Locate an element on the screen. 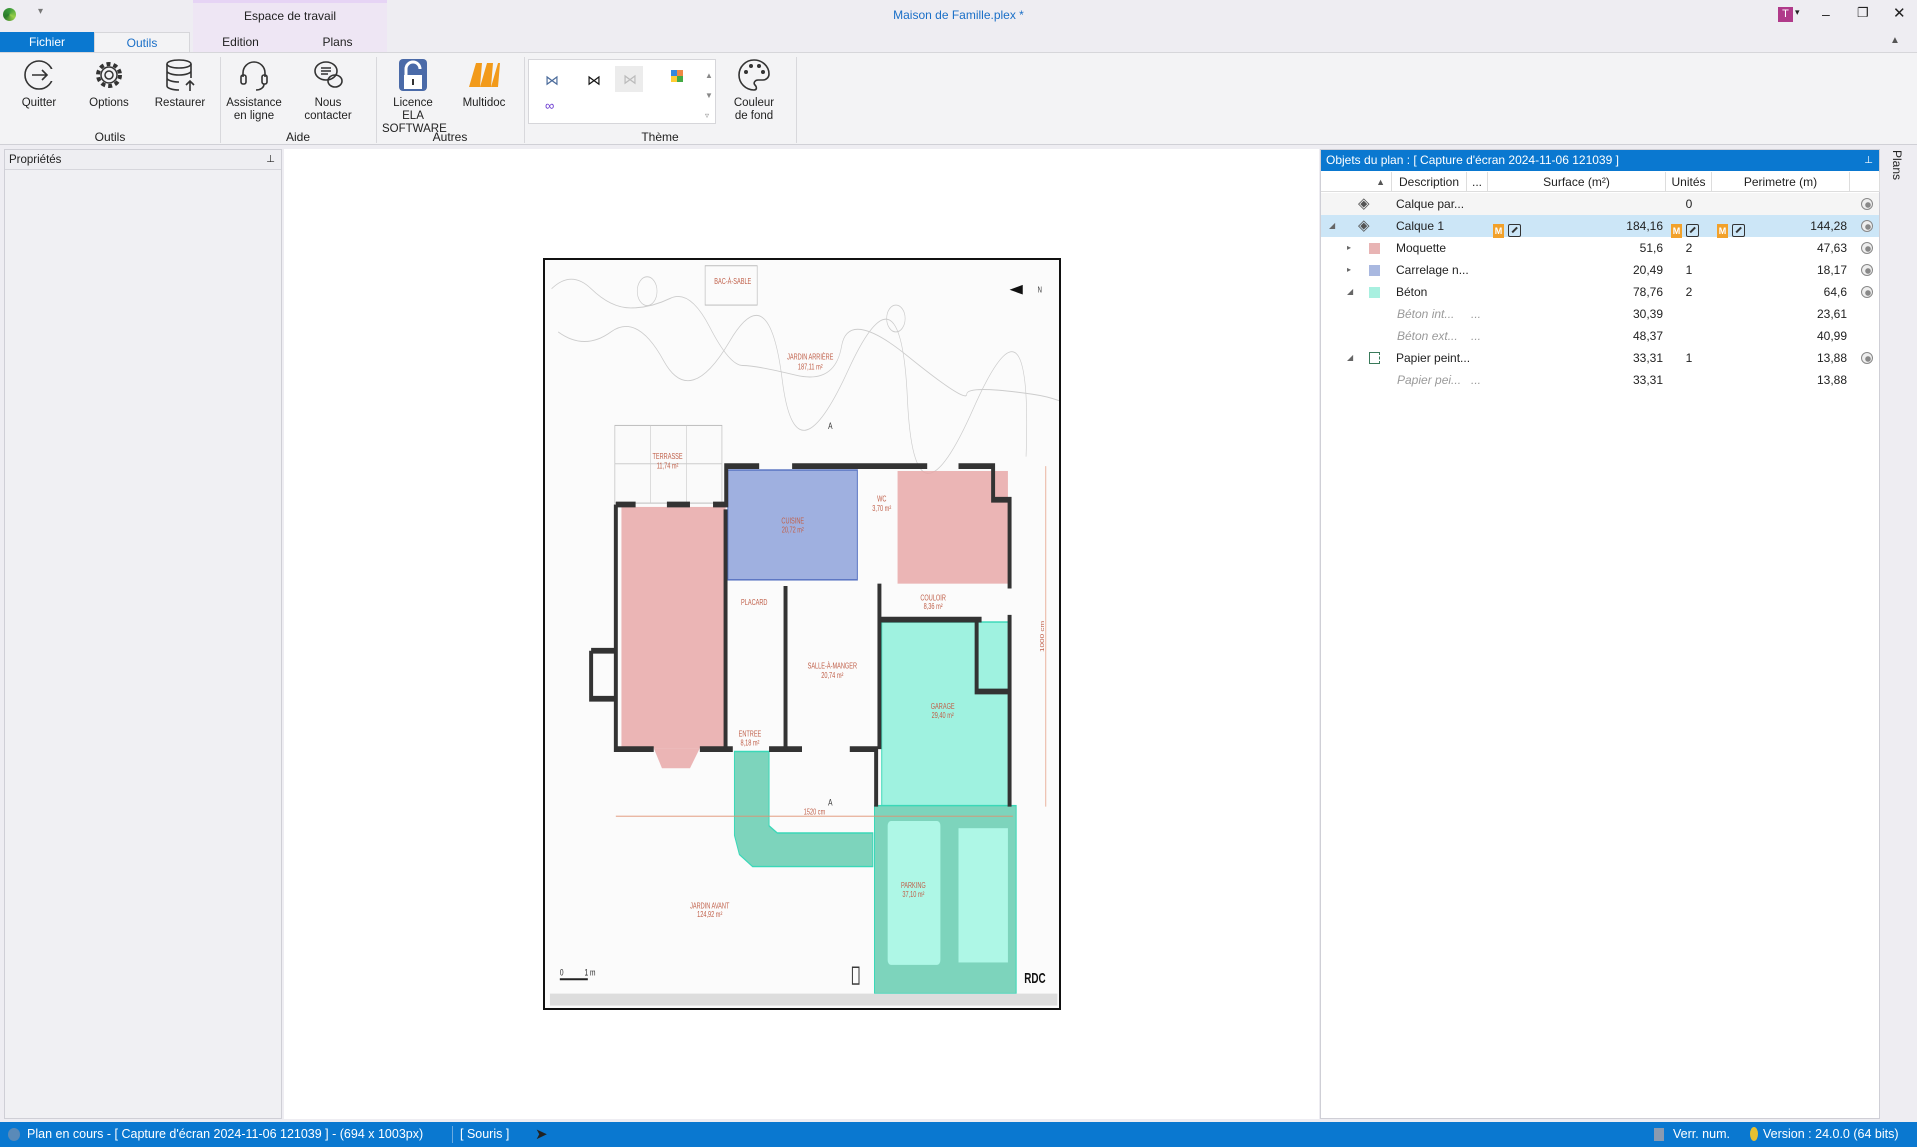 The height and width of the screenshot is (1147, 1917). multidoc-label: Multidoc is located at coordinates (484, 103).